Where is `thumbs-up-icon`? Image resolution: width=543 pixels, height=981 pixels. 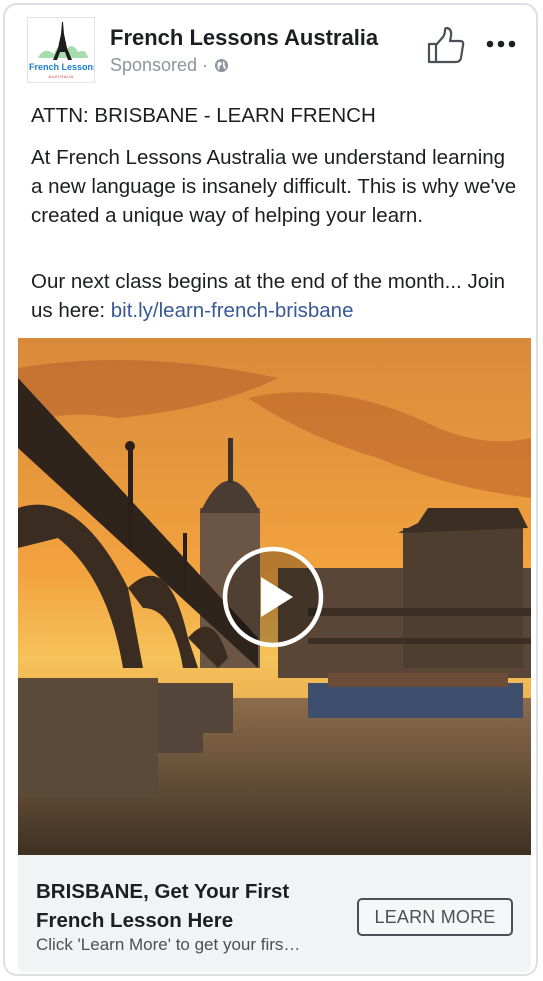
thumbs-up-icon is located at coordinates (446, 46).